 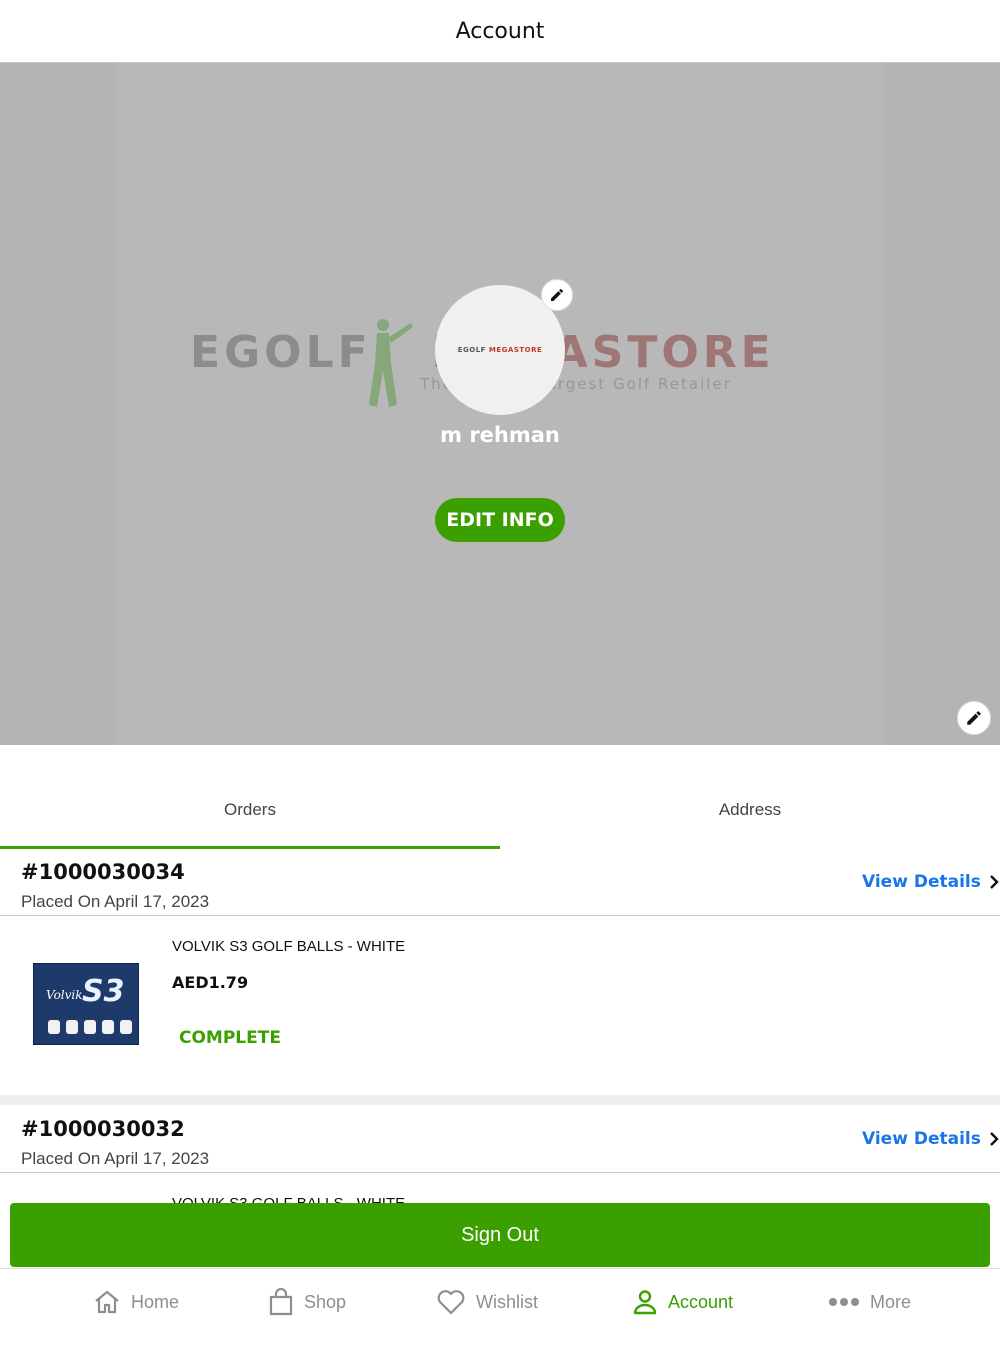 What do you see at coordinates (250, 814) in the screenshot?
I see `tab-orders: Orders` at bounding box center [250, 814].